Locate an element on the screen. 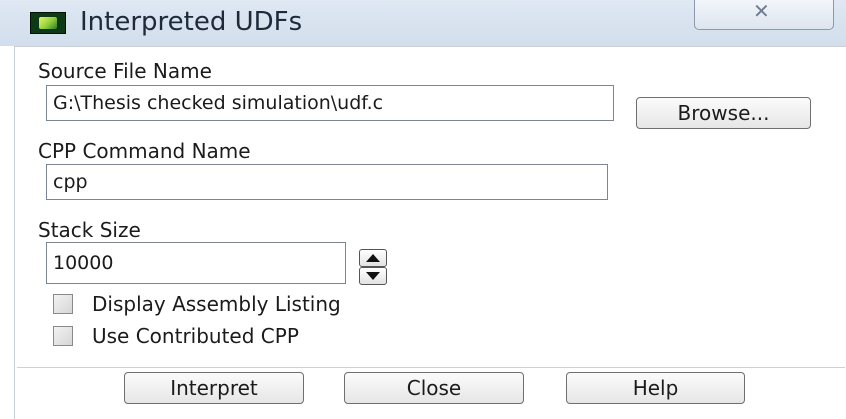  source-file-input: G:\Thesis checked simulation\udf.c is located at coordinates (330, 103).